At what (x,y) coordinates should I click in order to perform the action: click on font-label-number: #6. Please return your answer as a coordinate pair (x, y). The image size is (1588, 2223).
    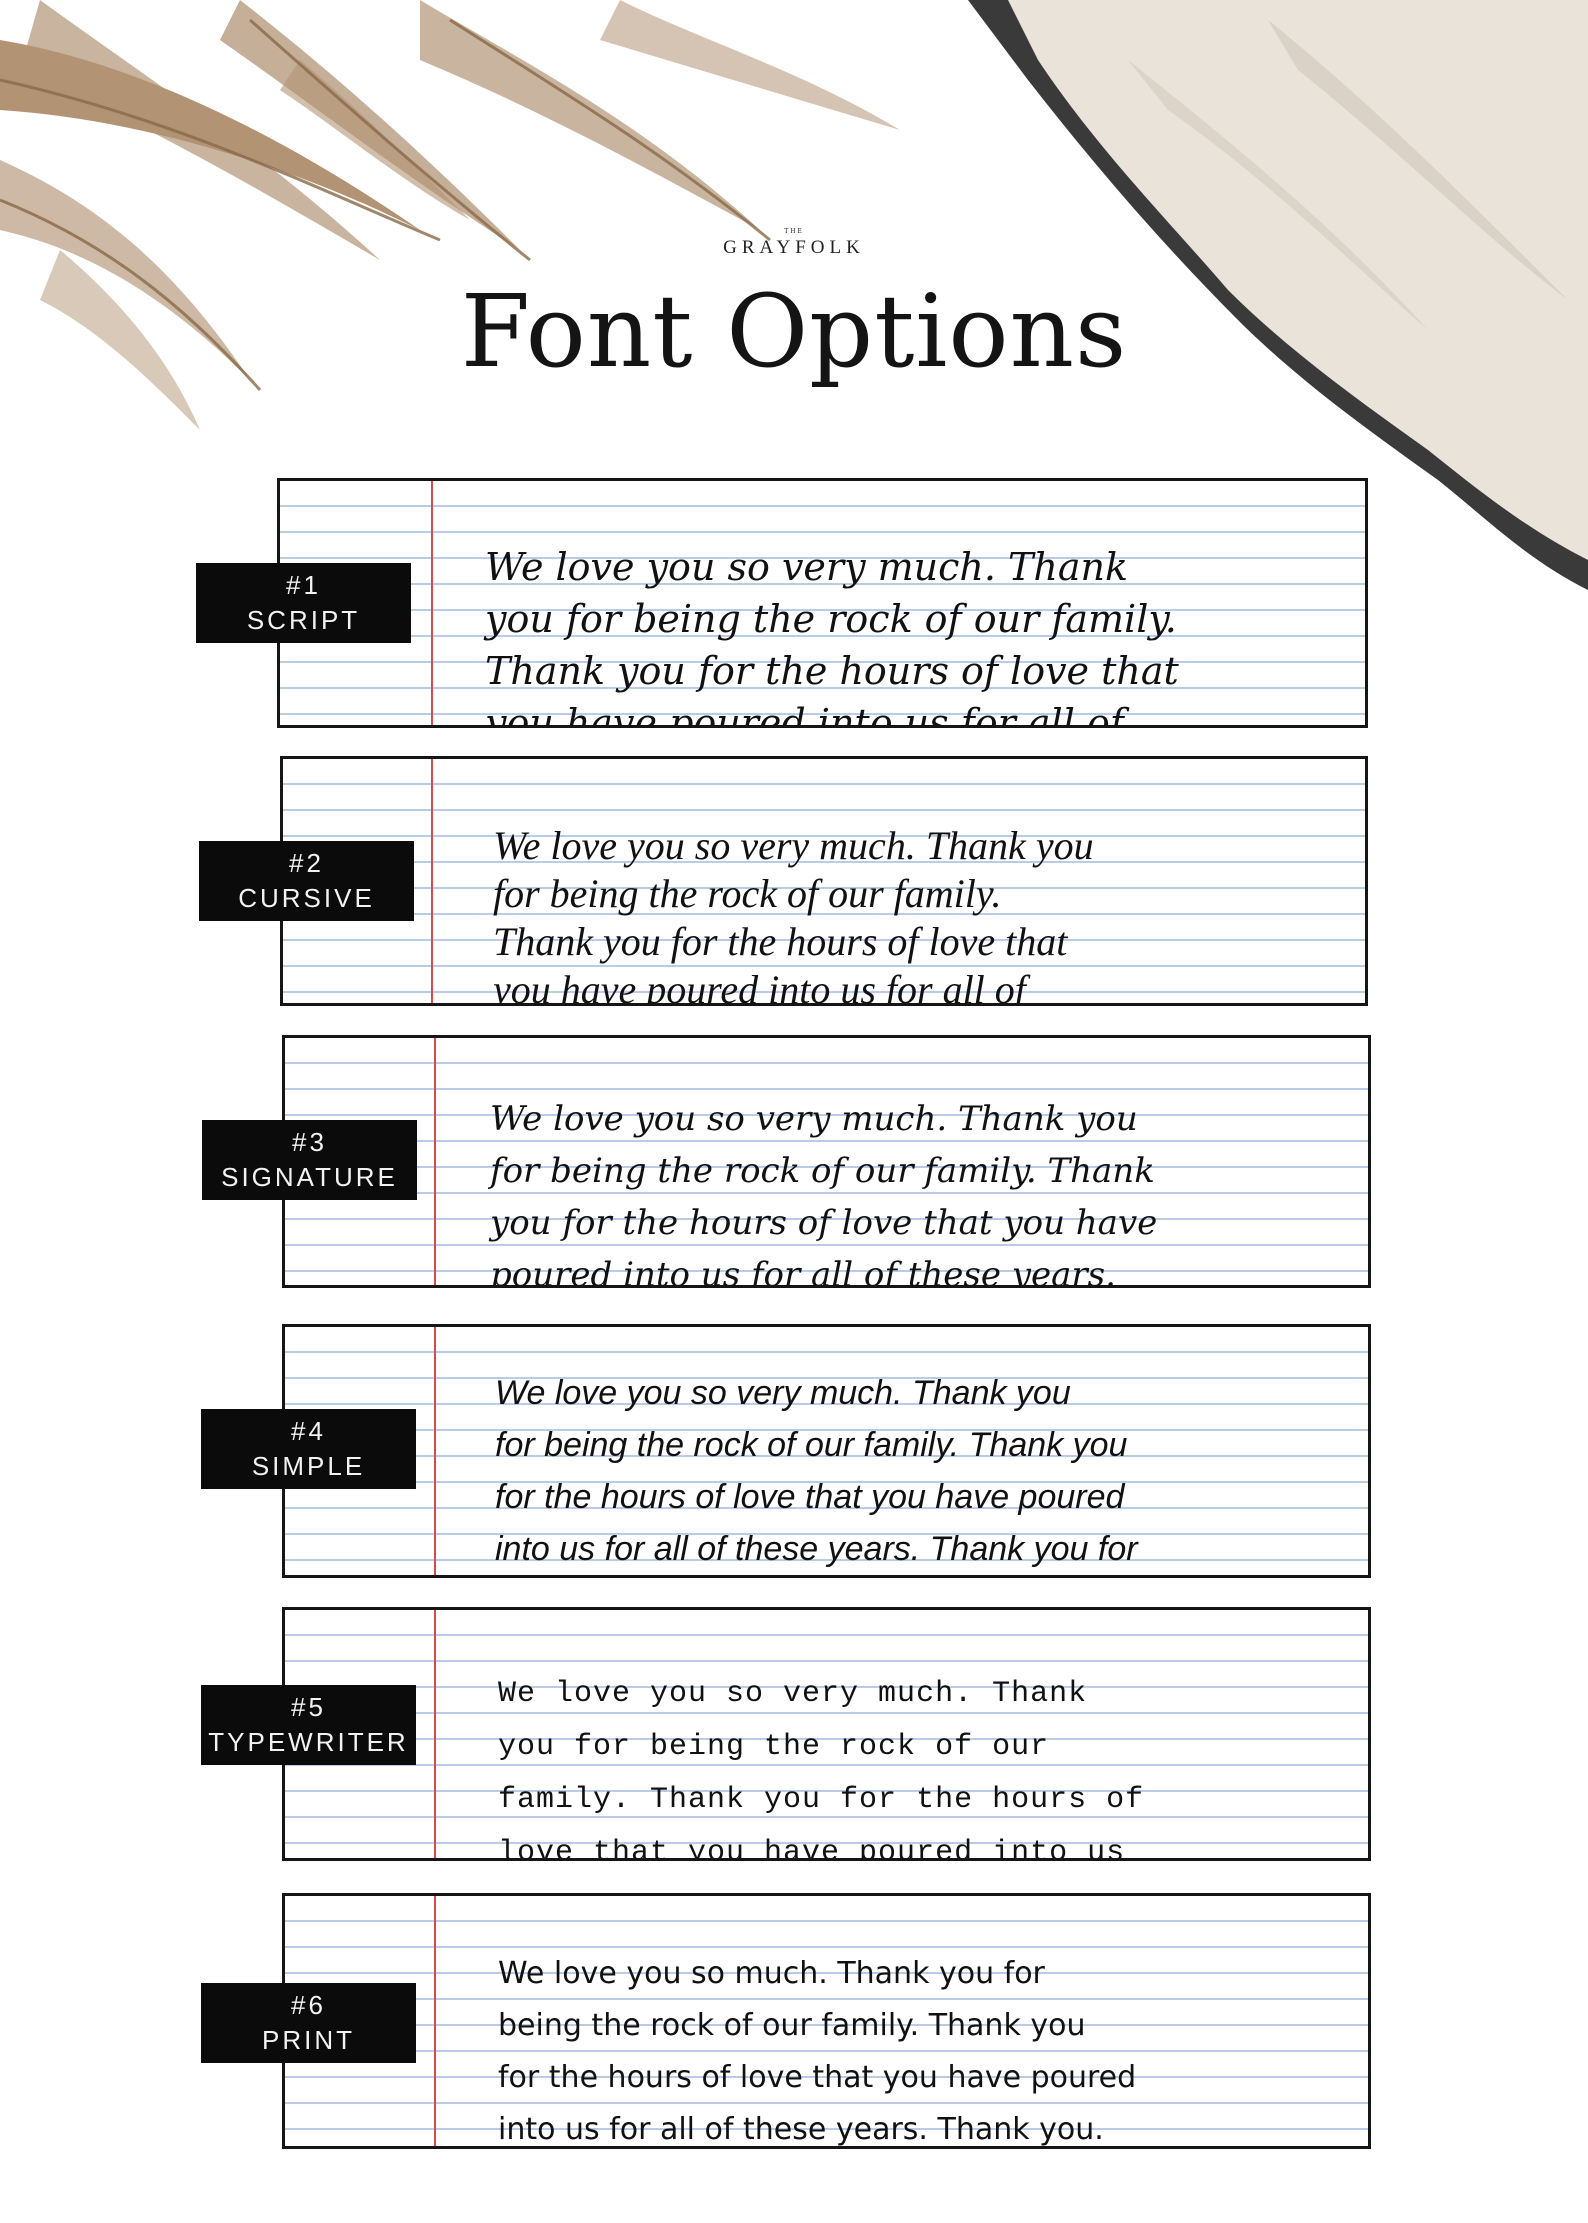
    Looking at the image, I should click on (308, 2005).